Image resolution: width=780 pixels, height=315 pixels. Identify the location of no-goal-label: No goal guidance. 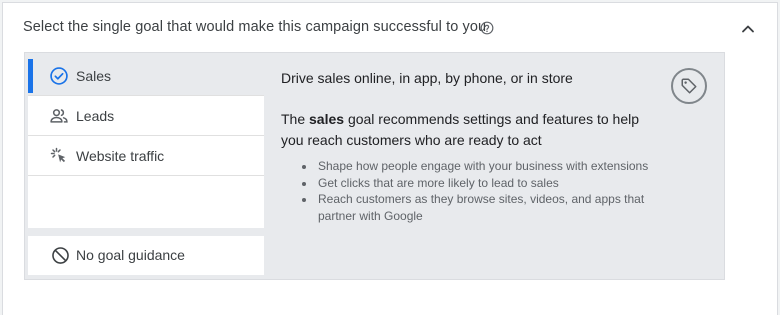
(130, 255).